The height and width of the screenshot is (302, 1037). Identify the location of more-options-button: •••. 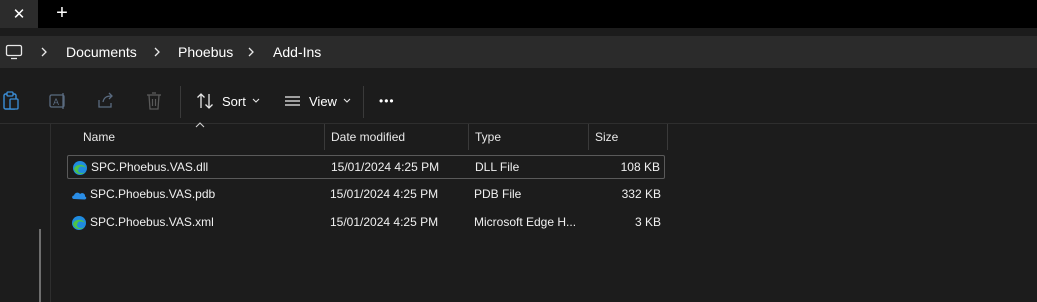
(387, 101).